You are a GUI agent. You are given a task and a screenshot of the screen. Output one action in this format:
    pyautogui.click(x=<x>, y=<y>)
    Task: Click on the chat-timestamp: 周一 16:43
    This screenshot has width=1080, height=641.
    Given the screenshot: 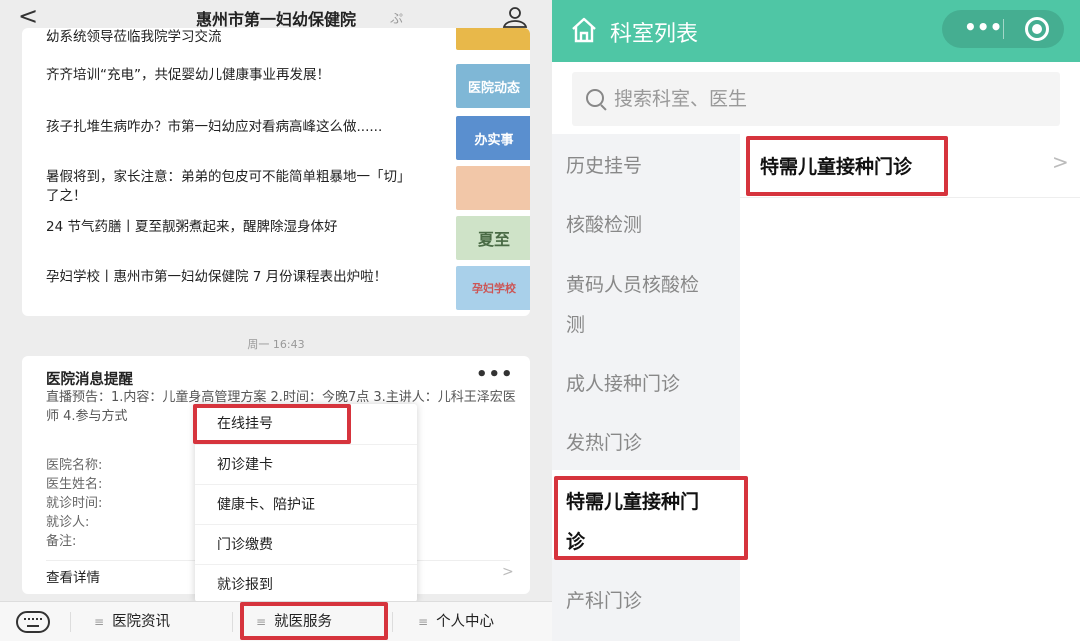 What is the action you would take?
    pyautogui.click(x=276, y=344)
    